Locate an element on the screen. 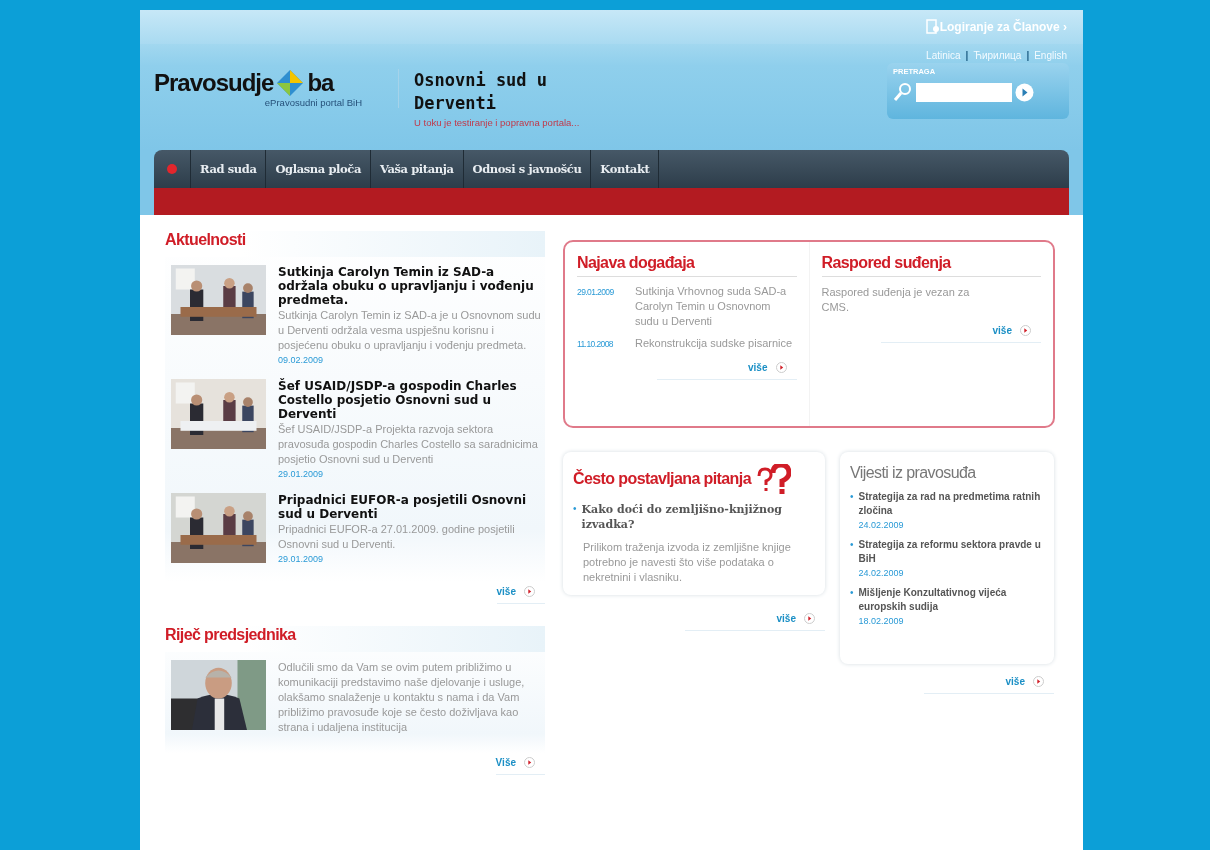 The width and height of the screenshot is (1210, 850). more-link: Više is located at coordinates (505, 762).